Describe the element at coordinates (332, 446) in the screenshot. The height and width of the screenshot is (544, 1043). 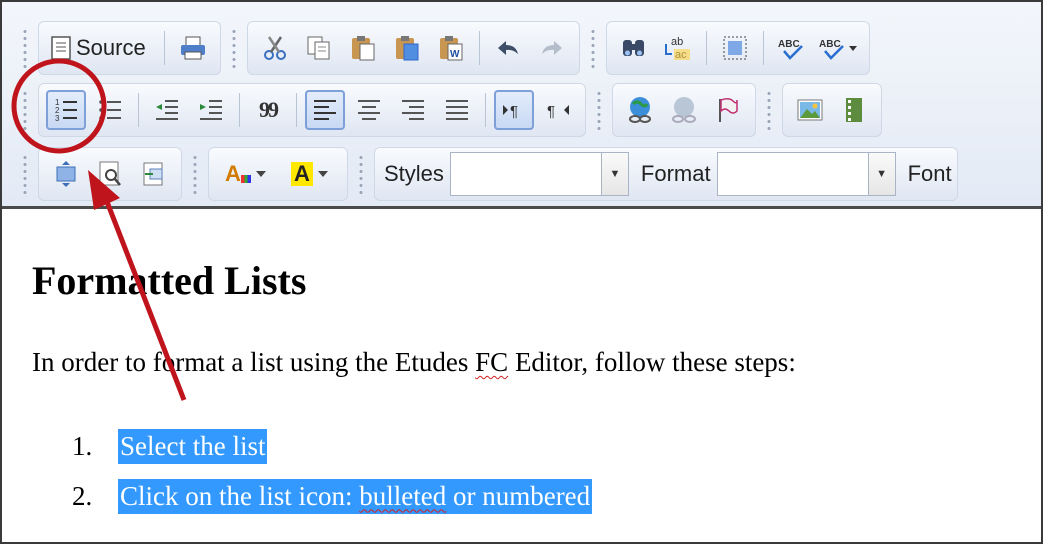
I see `list-item: 1. Select the list` at that location.